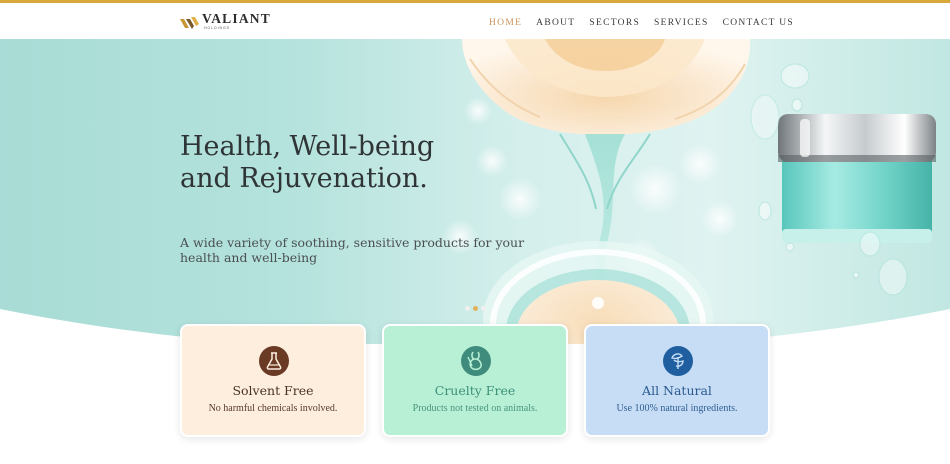 The image size is (950, 464). I want to click on main-nav: HOME ABOUT SECTORS SERVICES CONTACT US, so click(648, 23).